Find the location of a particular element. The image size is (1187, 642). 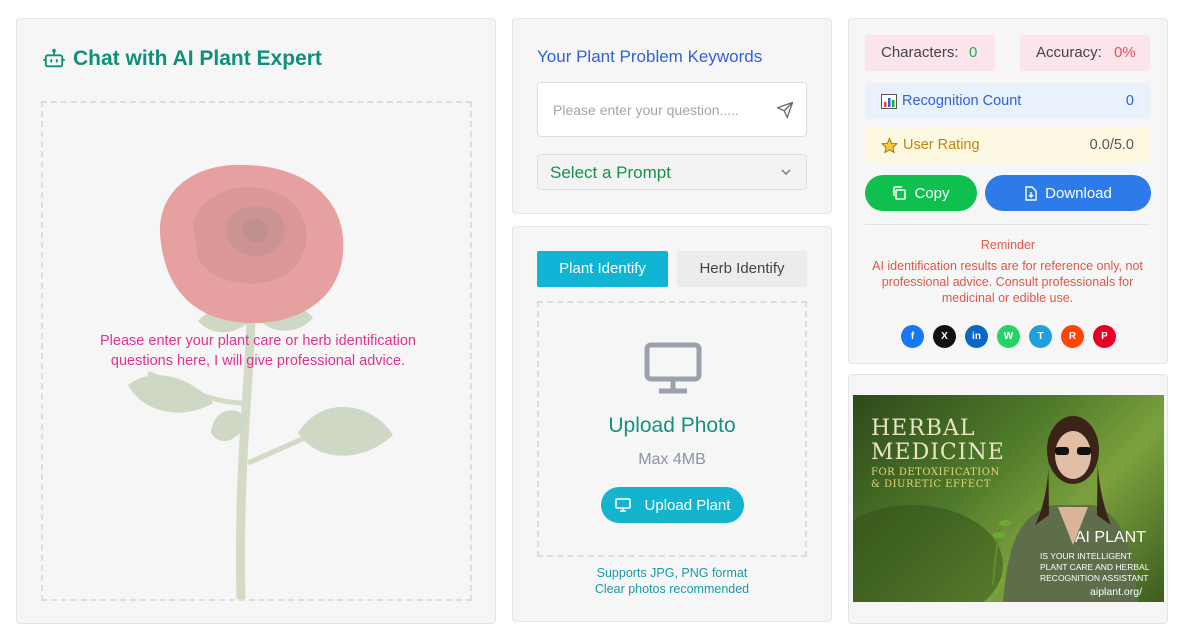

question-input is located at coordinates (653, 109).